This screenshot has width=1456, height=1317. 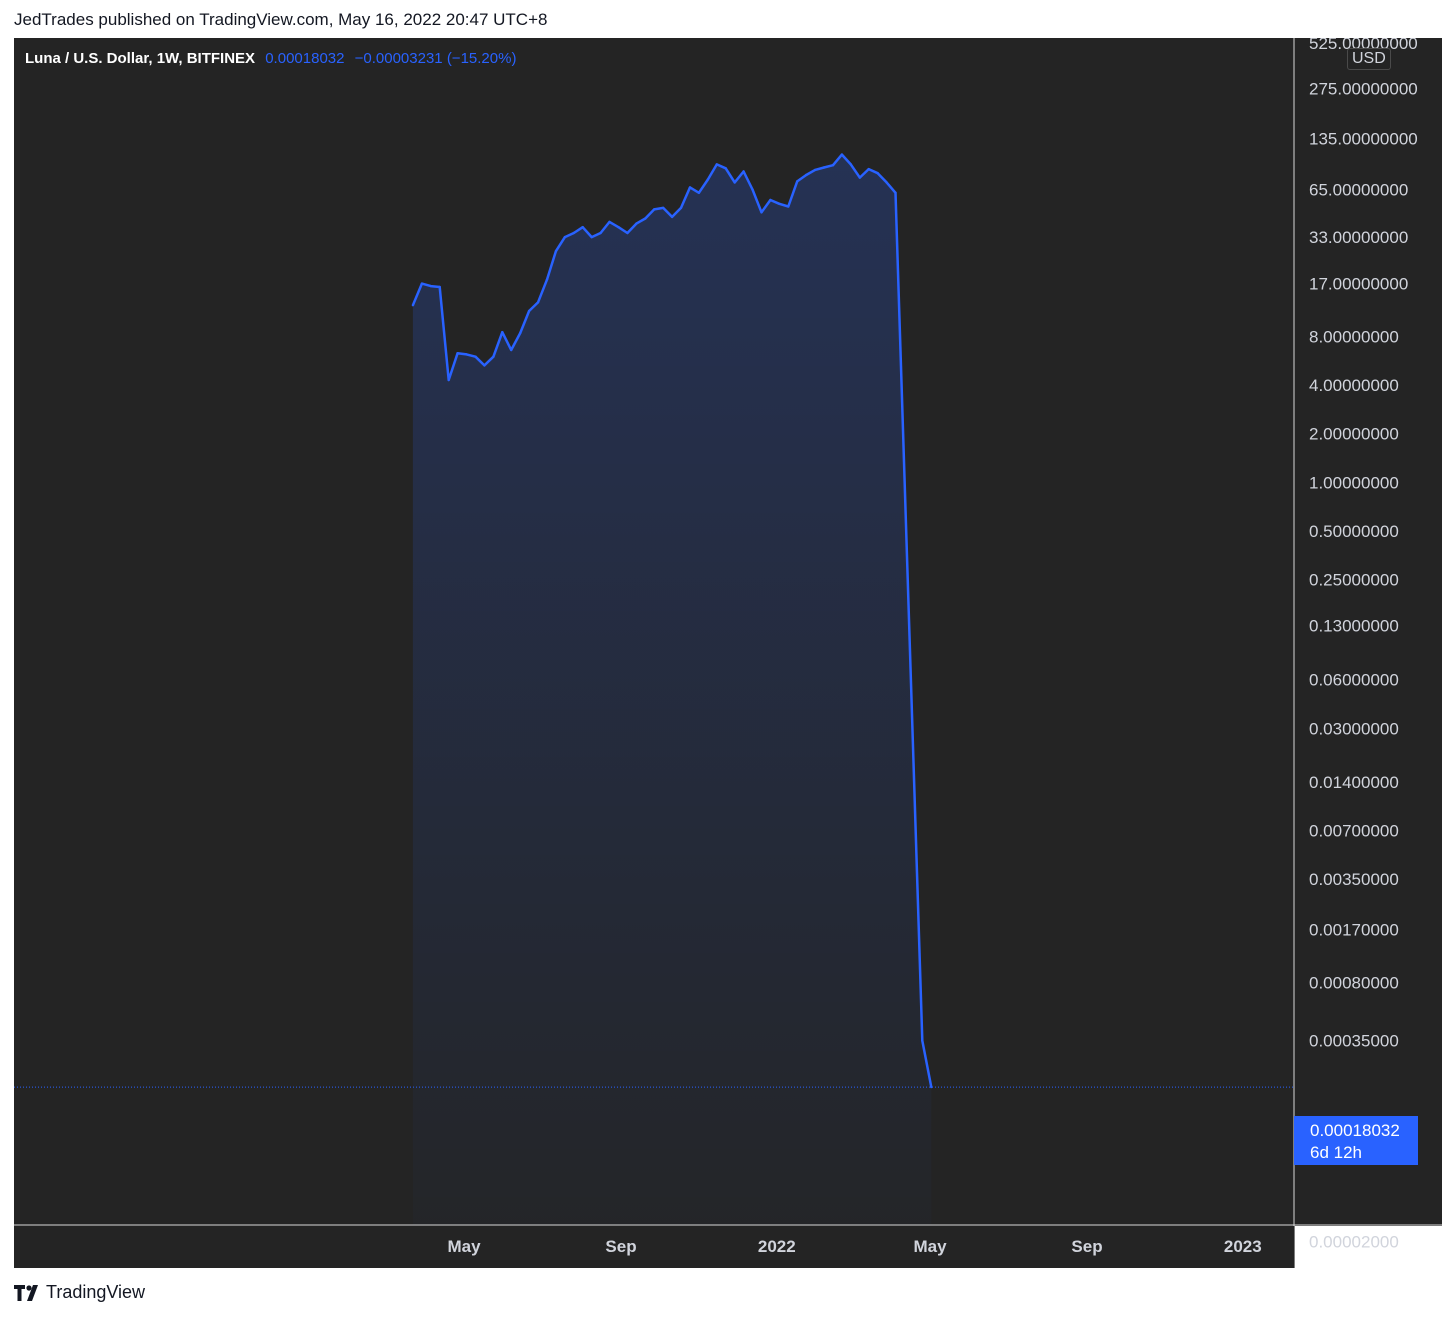 What do you see at coordinates (1354, 782) in the screenshot?
I see `price-tick-label: 0.01400000` at bounding box center [1354, 782].